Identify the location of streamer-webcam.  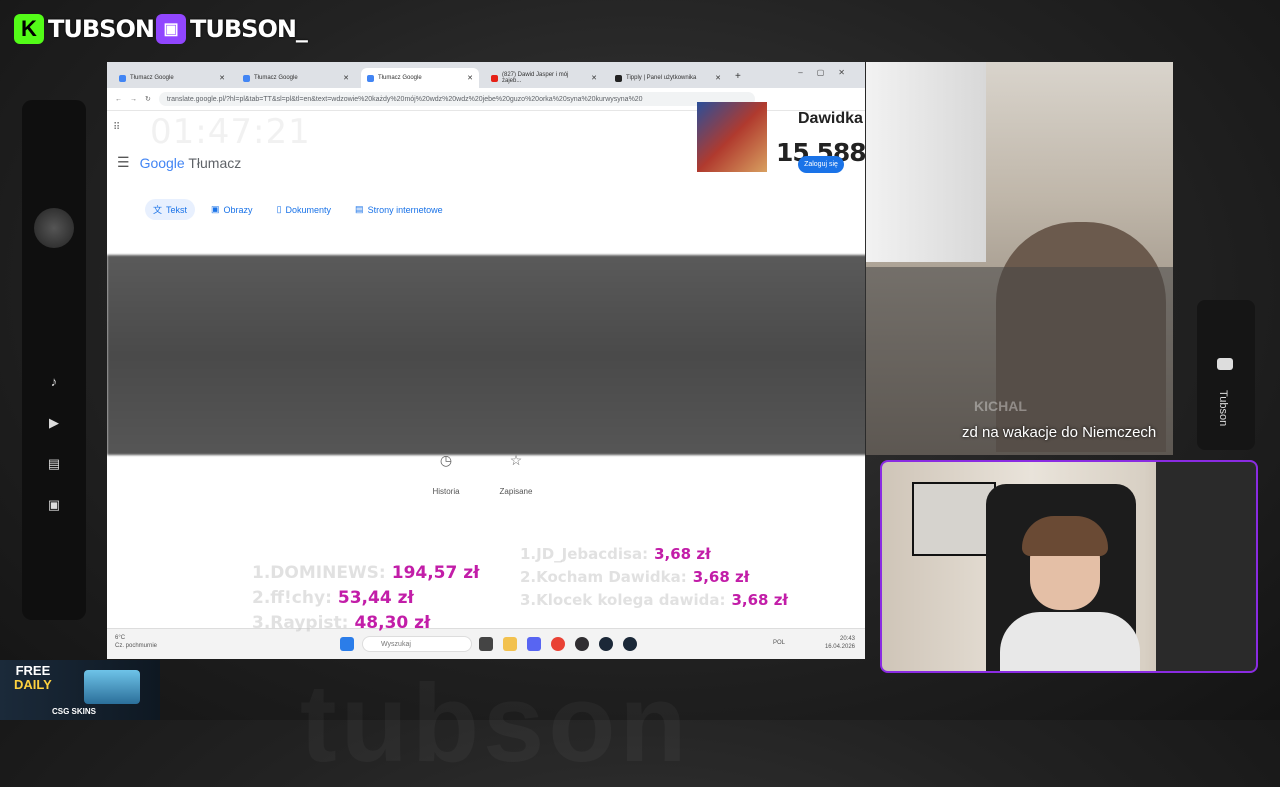
(1069, 566).